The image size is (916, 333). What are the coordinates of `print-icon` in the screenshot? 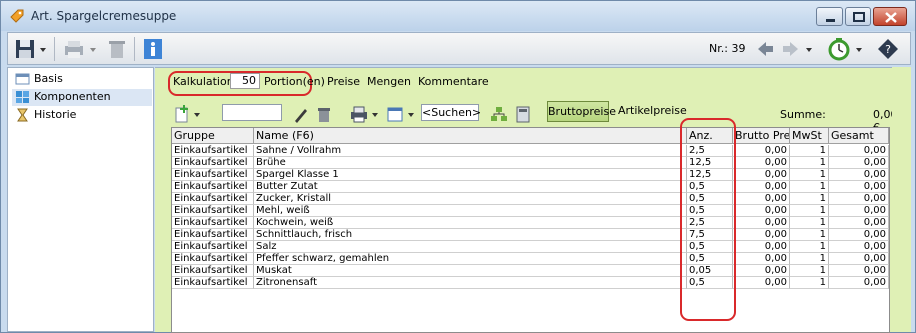 It's located at (74, 49).